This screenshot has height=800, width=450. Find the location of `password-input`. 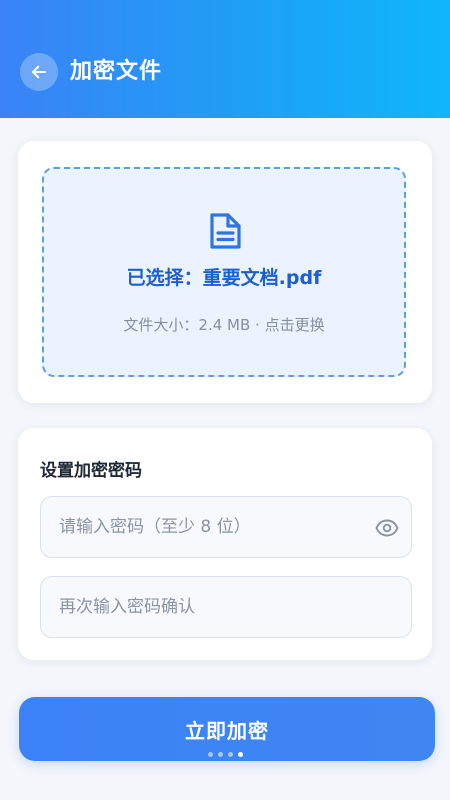

password-input is located at coordinates (226, 527).